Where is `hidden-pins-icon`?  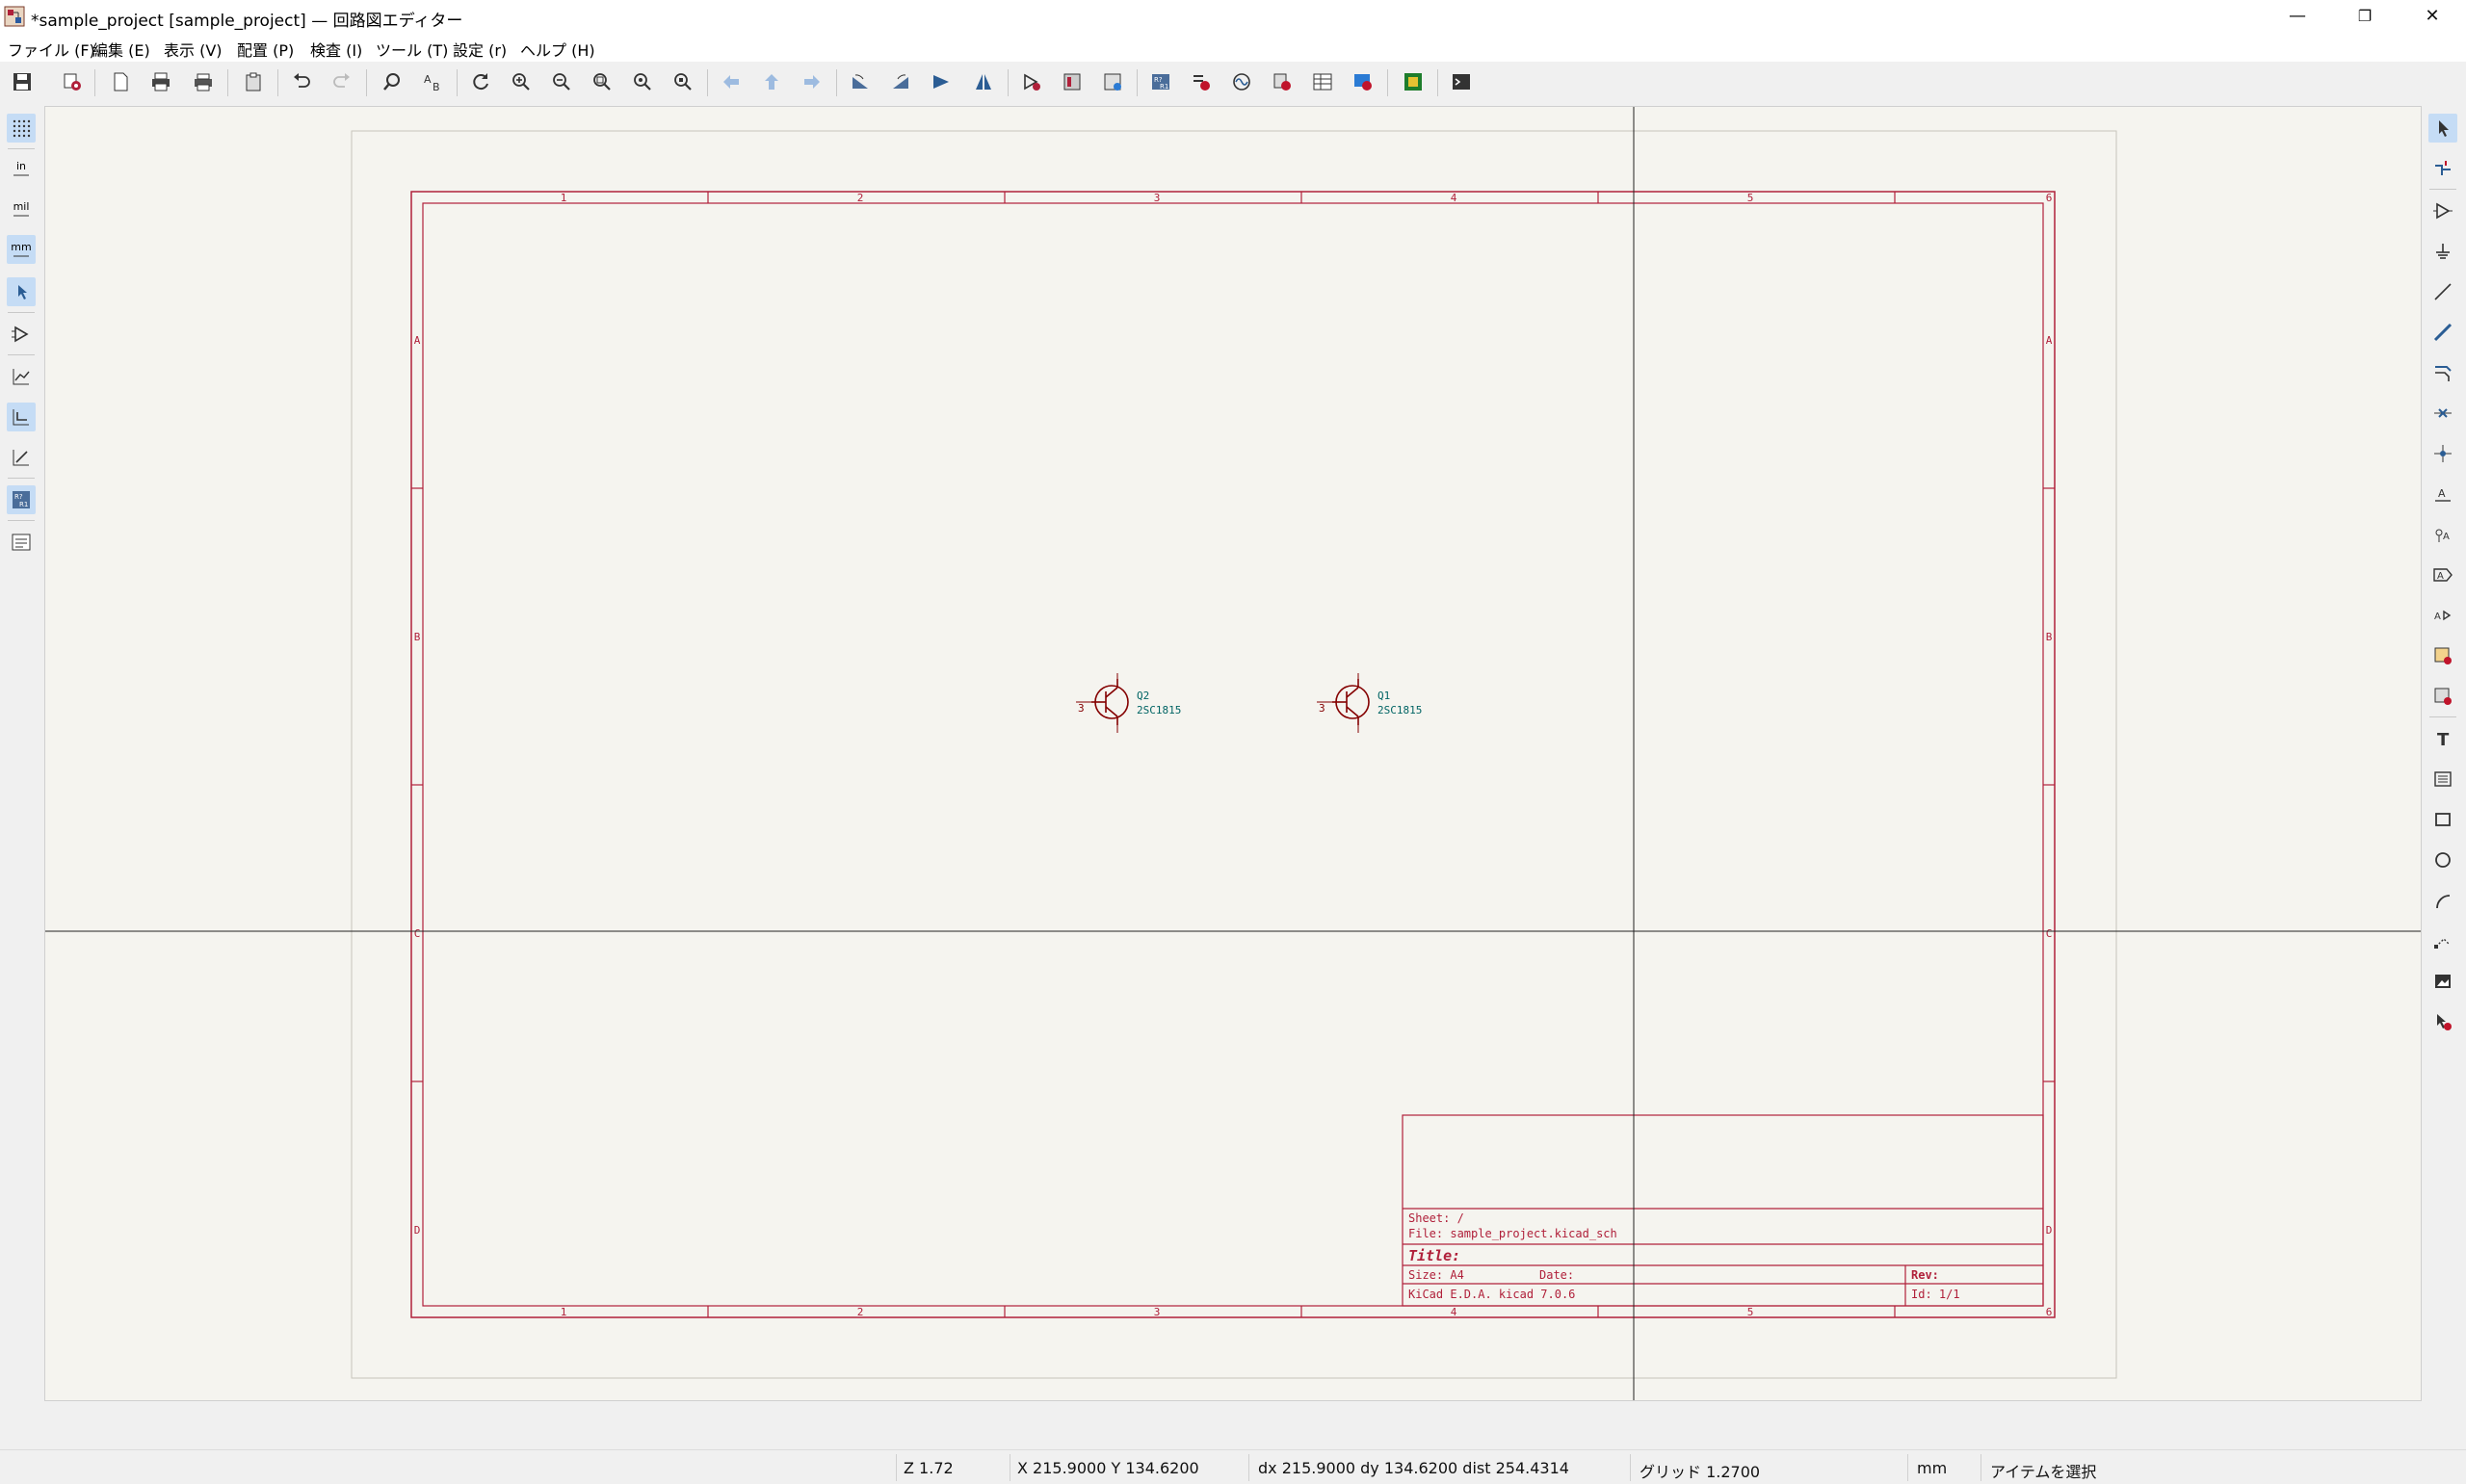
hidden-pins-icon is located at coordinates (21, 335).